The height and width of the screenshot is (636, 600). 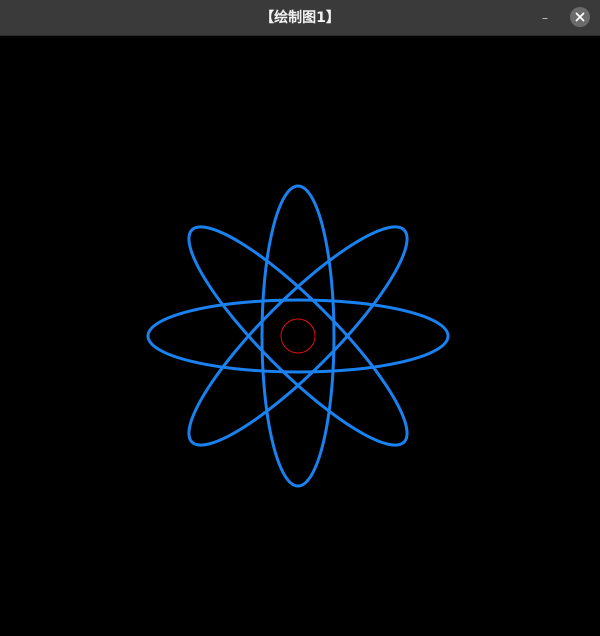 I want to click on close-button, so click(x=580, y=17).